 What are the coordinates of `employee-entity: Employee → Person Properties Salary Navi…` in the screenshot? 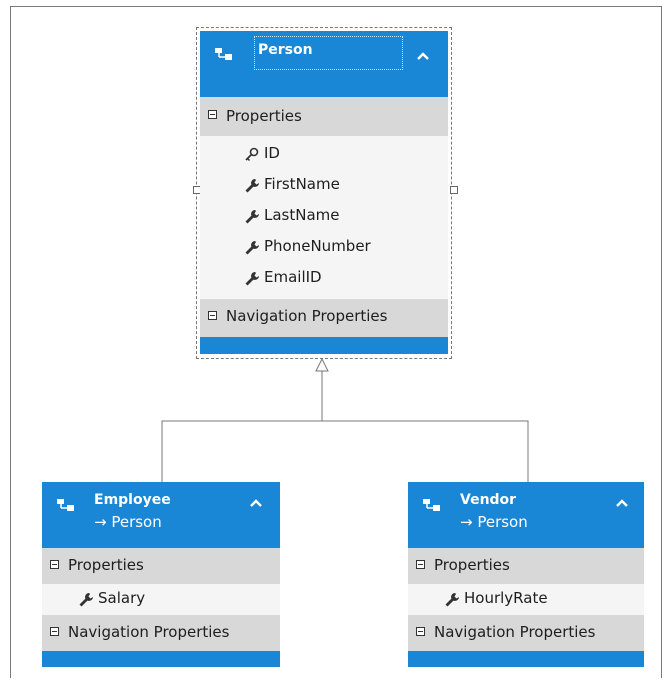 It's located at (161, 574).